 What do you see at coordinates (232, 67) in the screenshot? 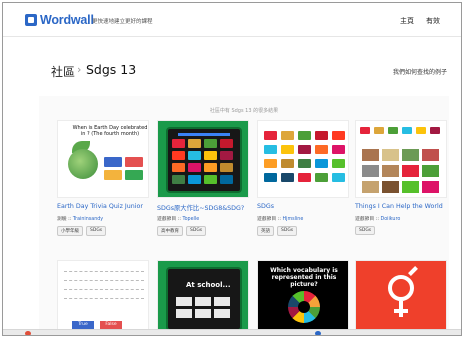
I see `page-title-bar: 社區 › Sdgs 13 我們如何查找的例子` at bounding box center [232, 67].